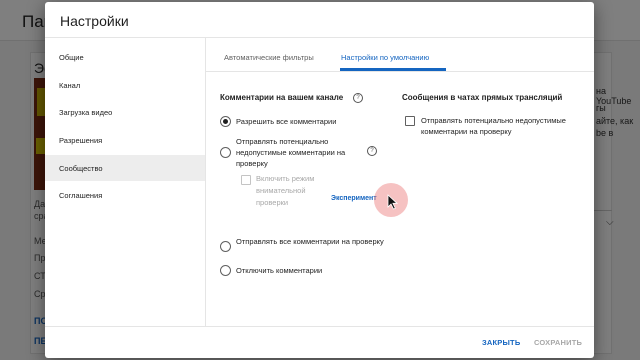  What do you see at coordinates (225, 121) in the screenshot?
I see `radio-allow-all-comments` at bounding box center [225, 121].